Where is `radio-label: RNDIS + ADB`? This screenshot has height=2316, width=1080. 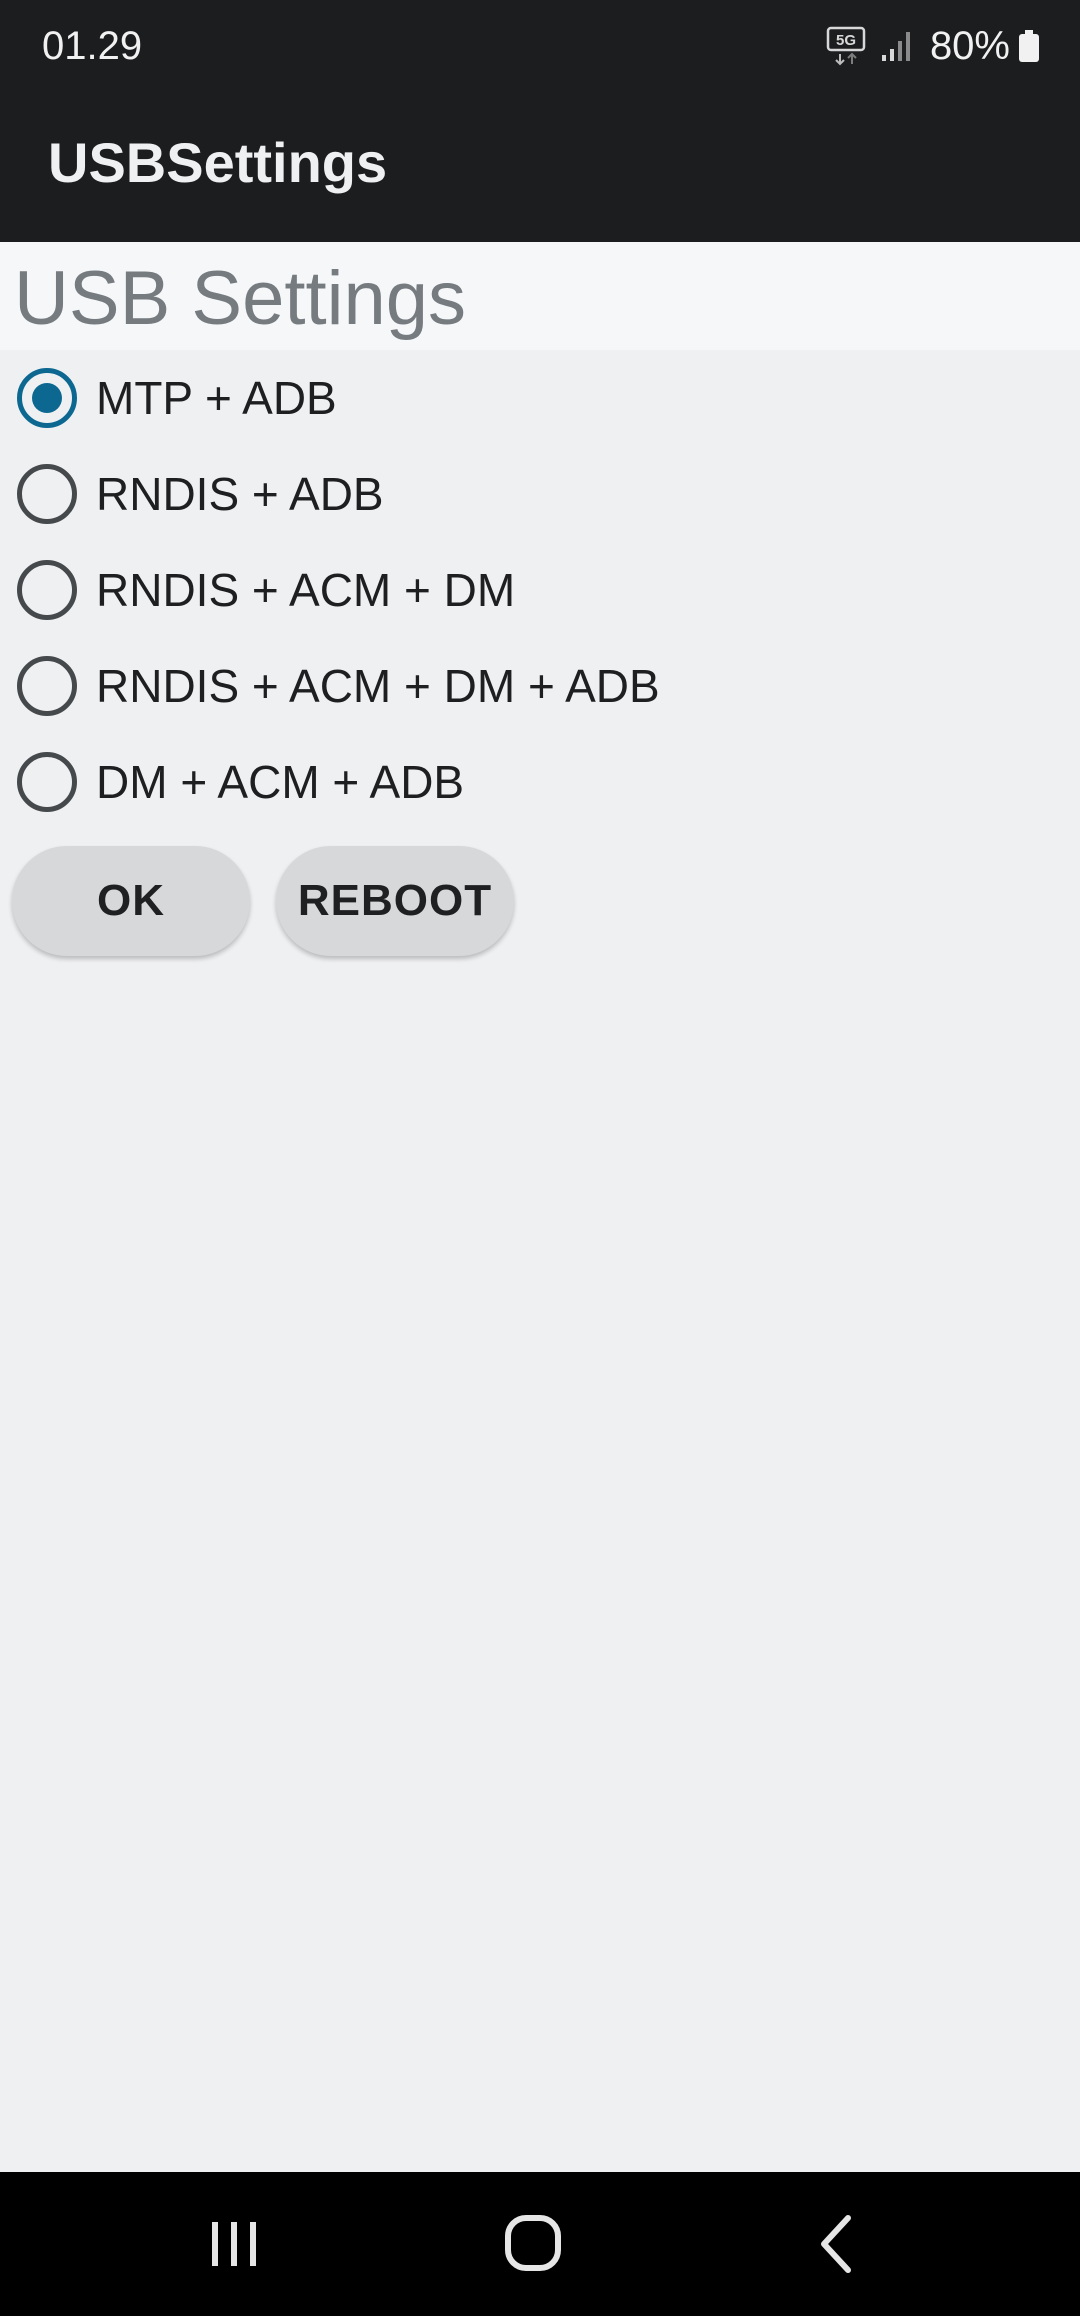 radio-label: RNDIS + ADB is located at coordinates (240, 494).